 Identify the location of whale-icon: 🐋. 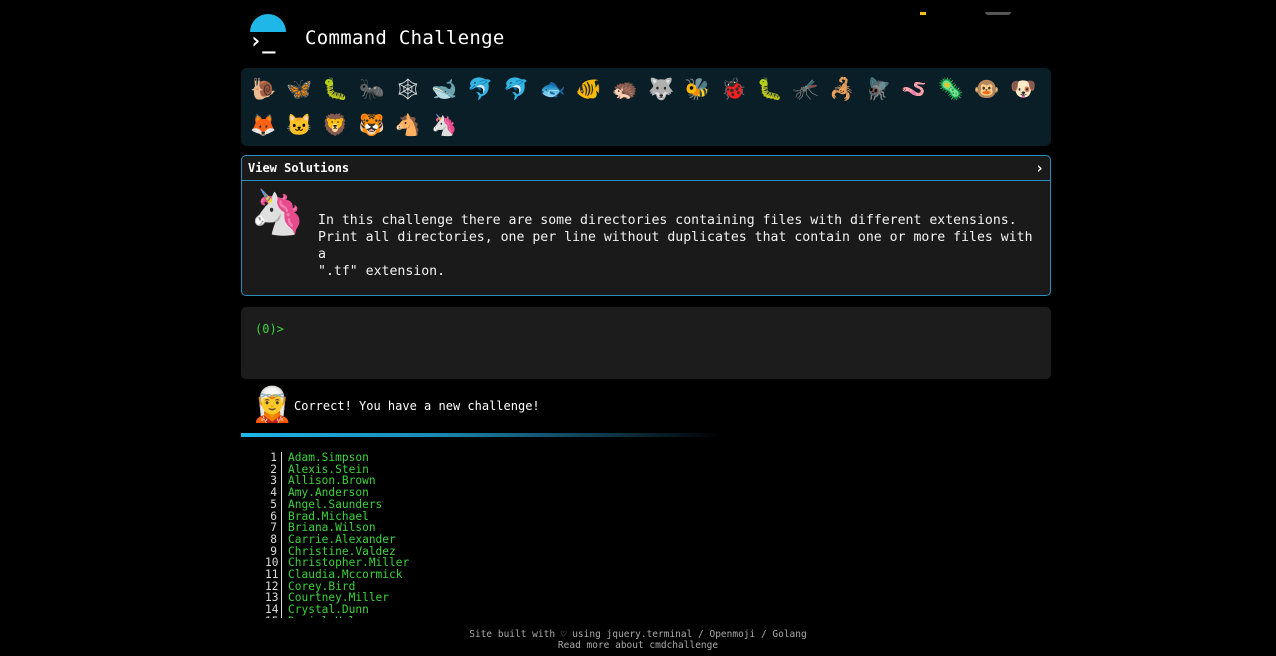
(444, 89).